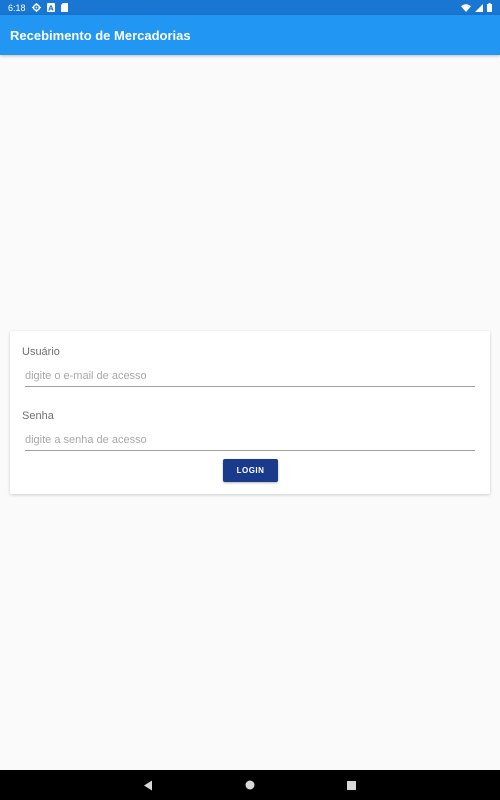  What do you see at coordinates (250, 441) in the screenshot?
I see `password-field` at bounding box center [250, 441].